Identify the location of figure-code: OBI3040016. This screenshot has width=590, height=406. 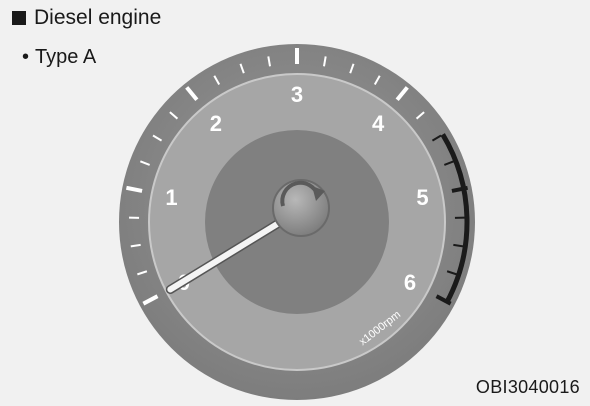
(527, 387).